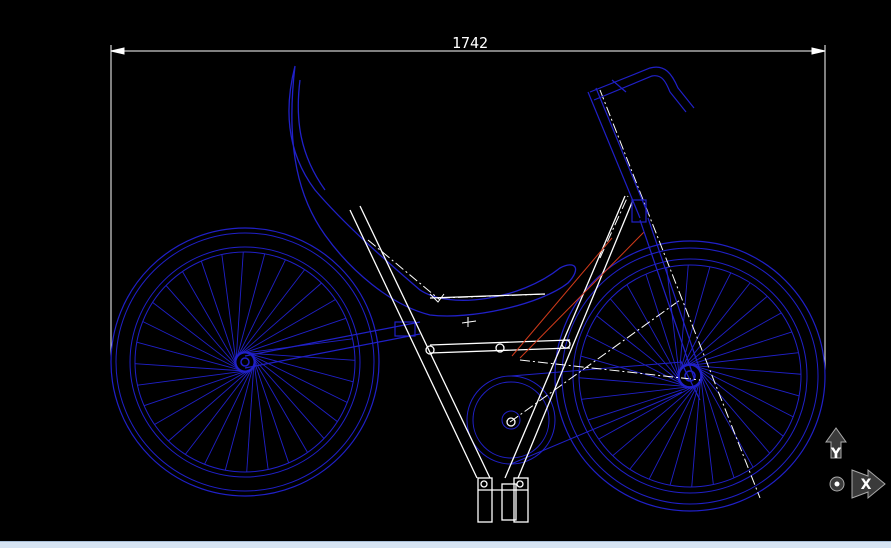  Describe the element at coordinates (645, 233) in the screenshot. I see `fork-and-steerer` at that location.